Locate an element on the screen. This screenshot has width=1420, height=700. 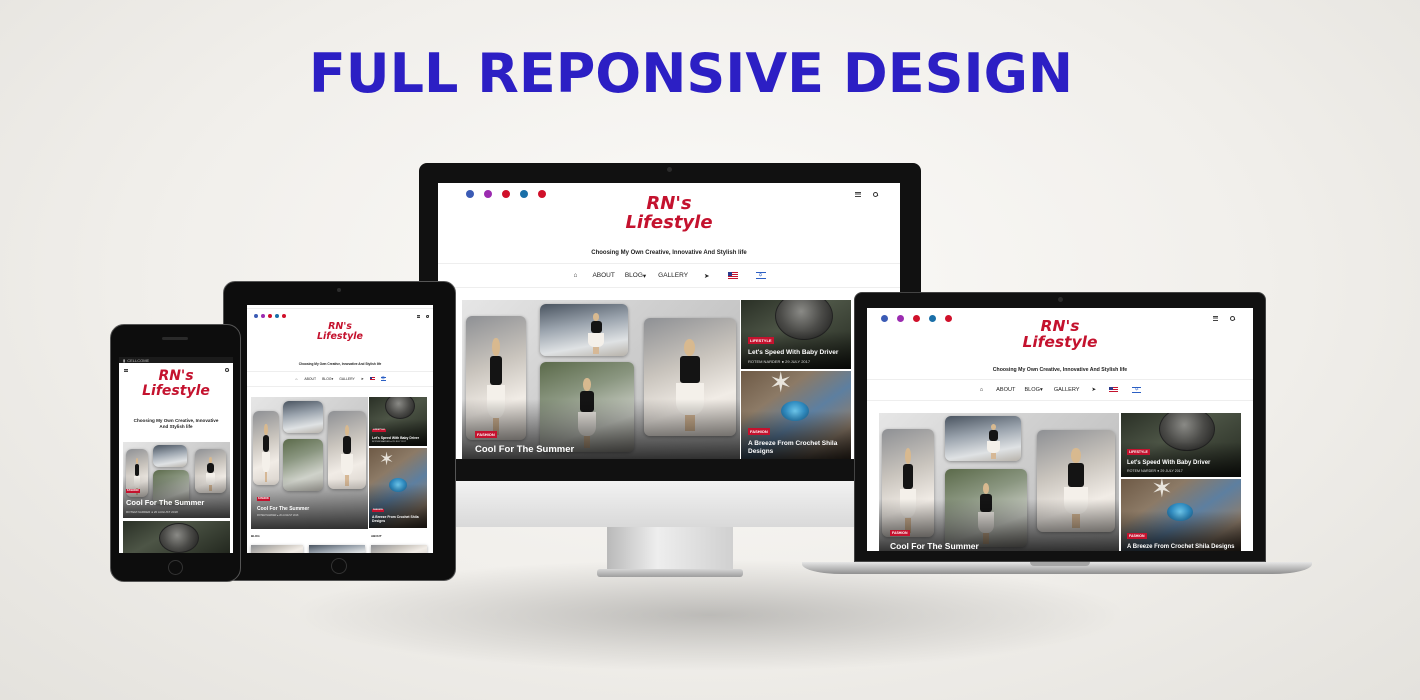
tablet-social-links is located at coordinates (270, 316).